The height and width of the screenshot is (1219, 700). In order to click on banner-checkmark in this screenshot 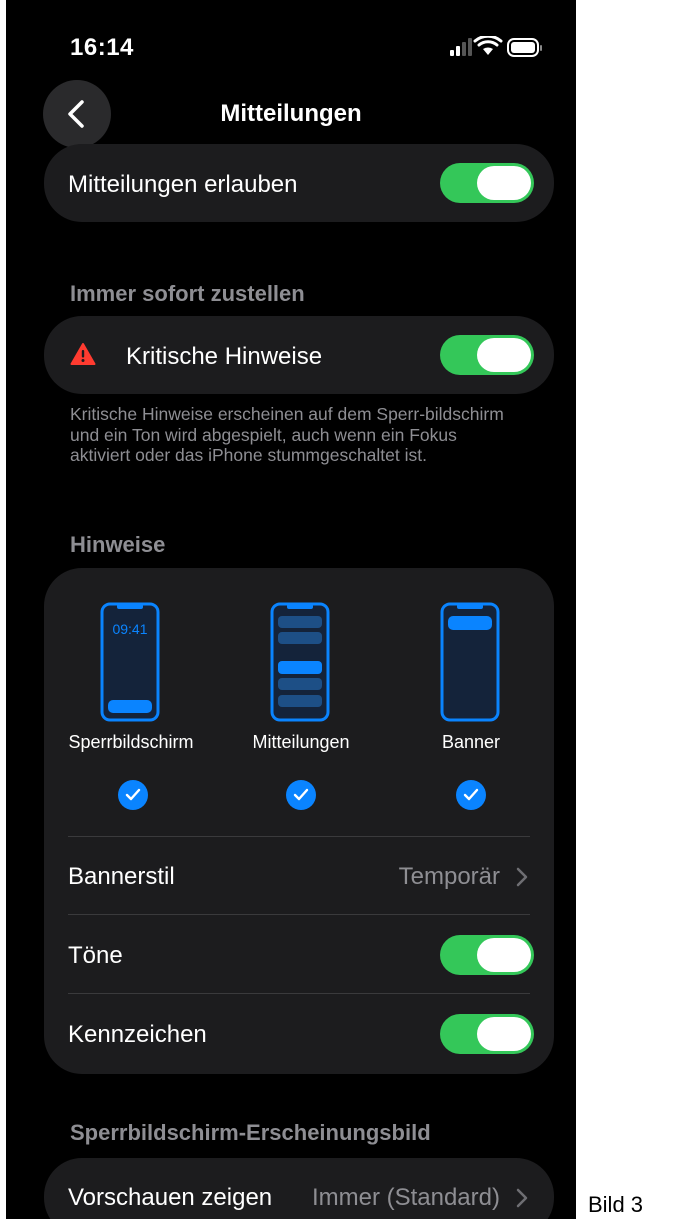, I will do `click(471, 795)`.